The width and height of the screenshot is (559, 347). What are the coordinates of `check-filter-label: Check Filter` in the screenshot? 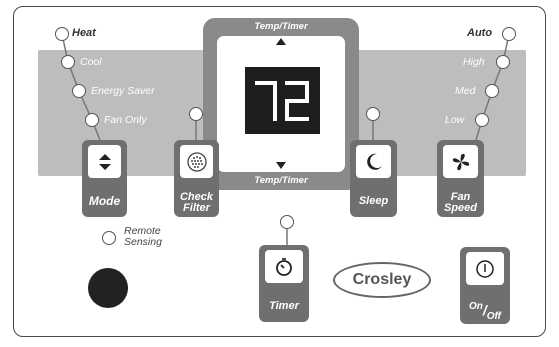 It's located at (196, 203).